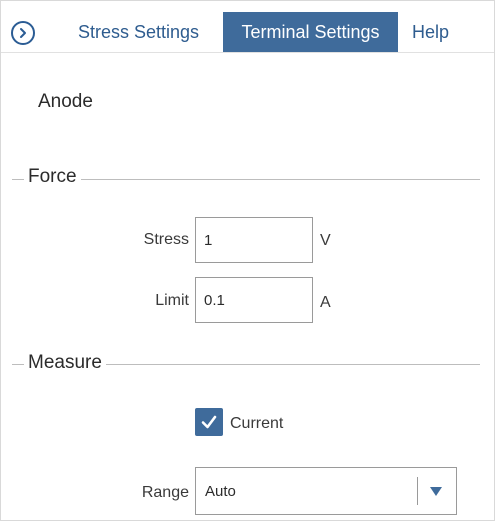 This screenshot has height=521, width=495. Describe the element at coordinates (165, 492) in the screenshot. I see `range-label: Range` at that location.